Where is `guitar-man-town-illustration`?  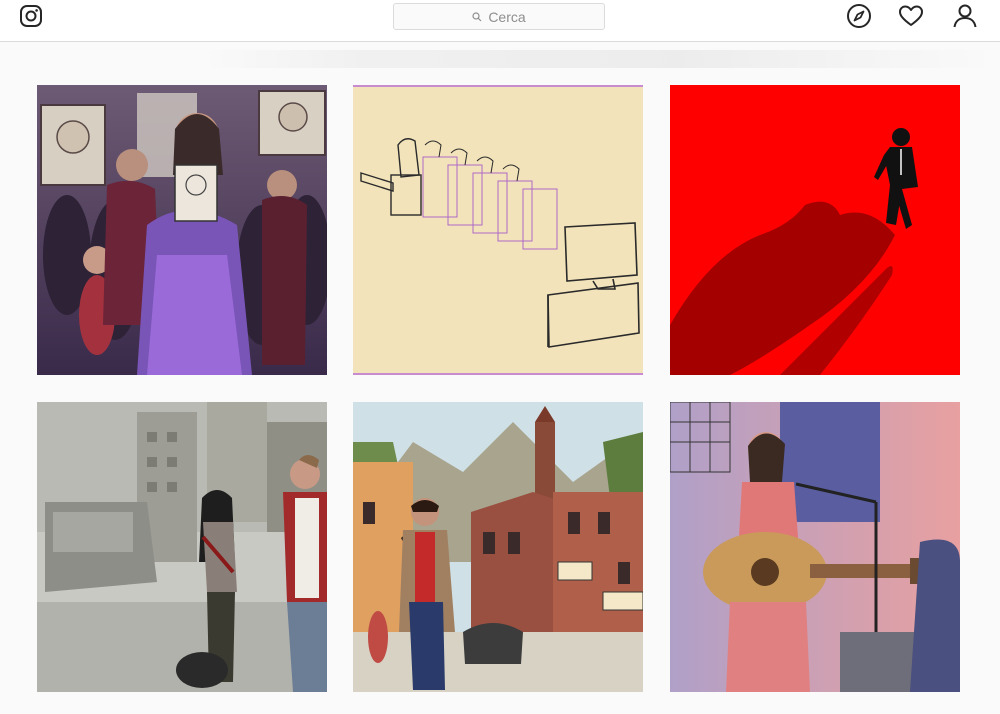 guitar-man-town-illustration is located at coordinates (498, 547).